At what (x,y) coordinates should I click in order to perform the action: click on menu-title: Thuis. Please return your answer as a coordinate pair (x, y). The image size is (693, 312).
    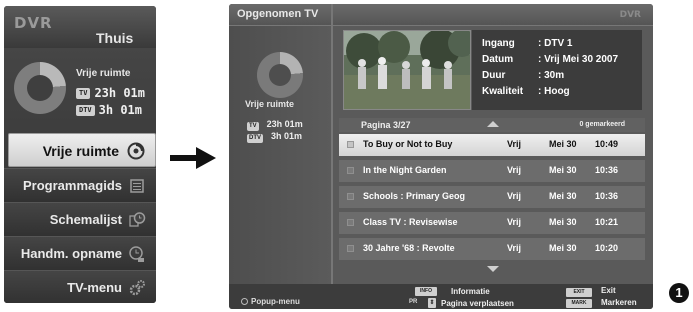
    Looking at the image, I should click on (115, 38).